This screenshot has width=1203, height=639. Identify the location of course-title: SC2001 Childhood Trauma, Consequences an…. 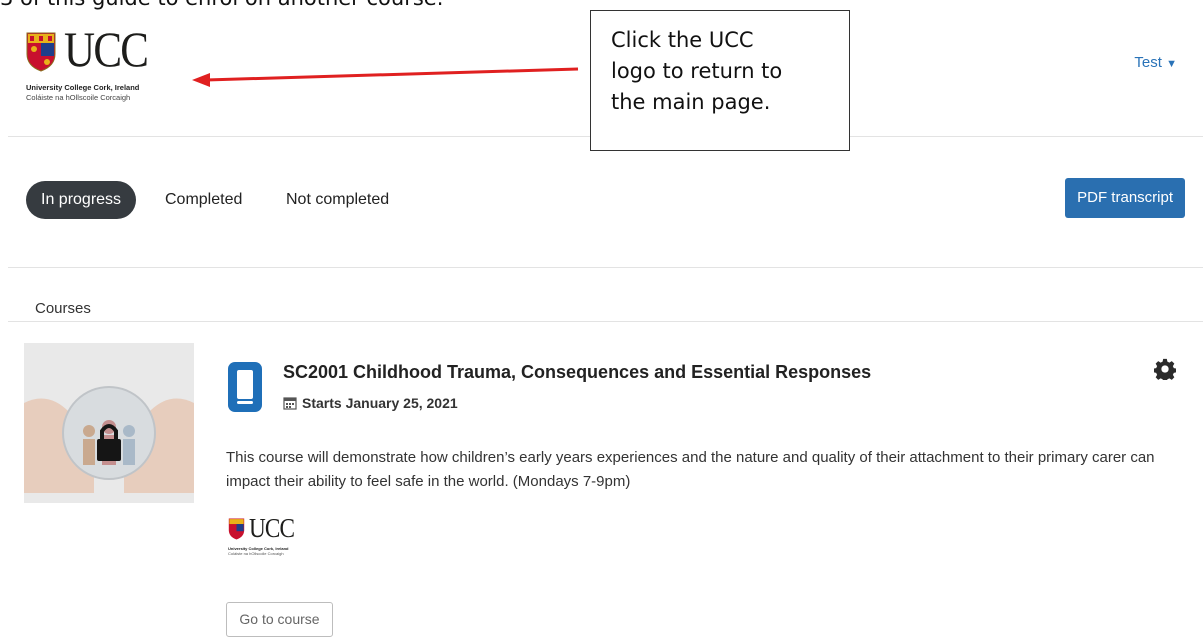
(577, 372).